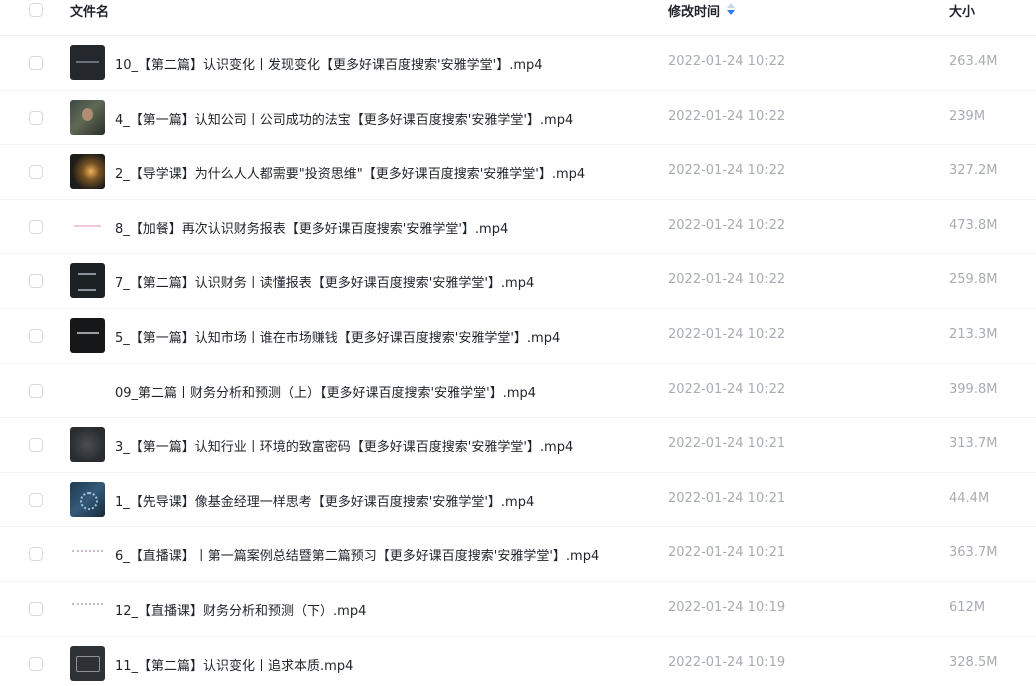 The image size is (1036, 686). Describe the element at coordinates (973, 280) in the screenshot. I see `file-size: 259.8M` at that location.